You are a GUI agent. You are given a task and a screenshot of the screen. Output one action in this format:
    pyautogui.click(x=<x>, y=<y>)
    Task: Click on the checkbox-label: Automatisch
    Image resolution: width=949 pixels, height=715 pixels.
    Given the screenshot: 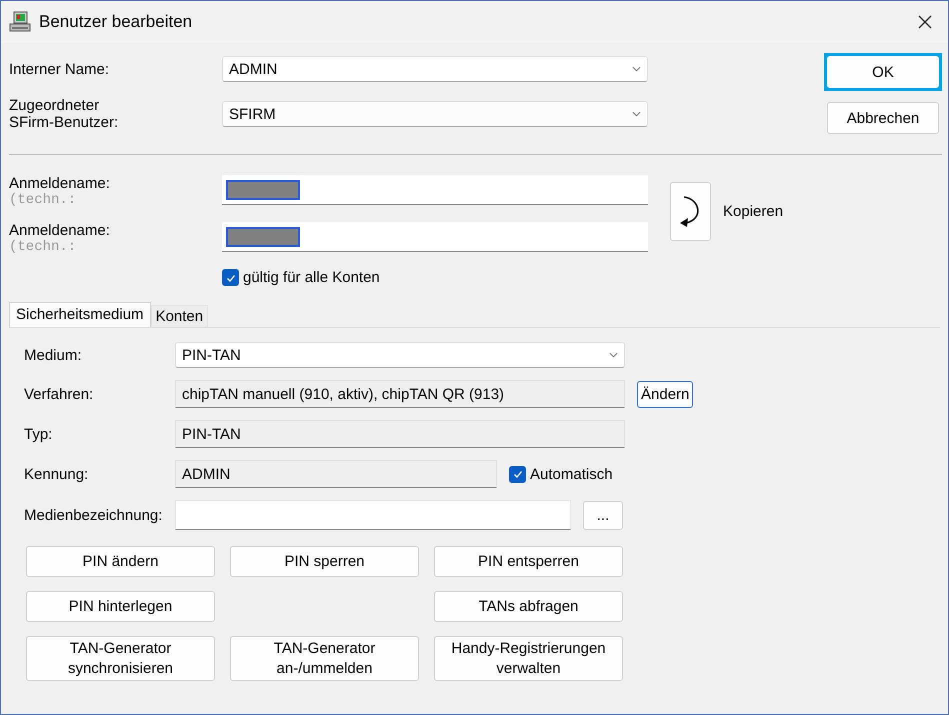 What is the action you would take?
    pyautogui.click(x=571, y=474)
    